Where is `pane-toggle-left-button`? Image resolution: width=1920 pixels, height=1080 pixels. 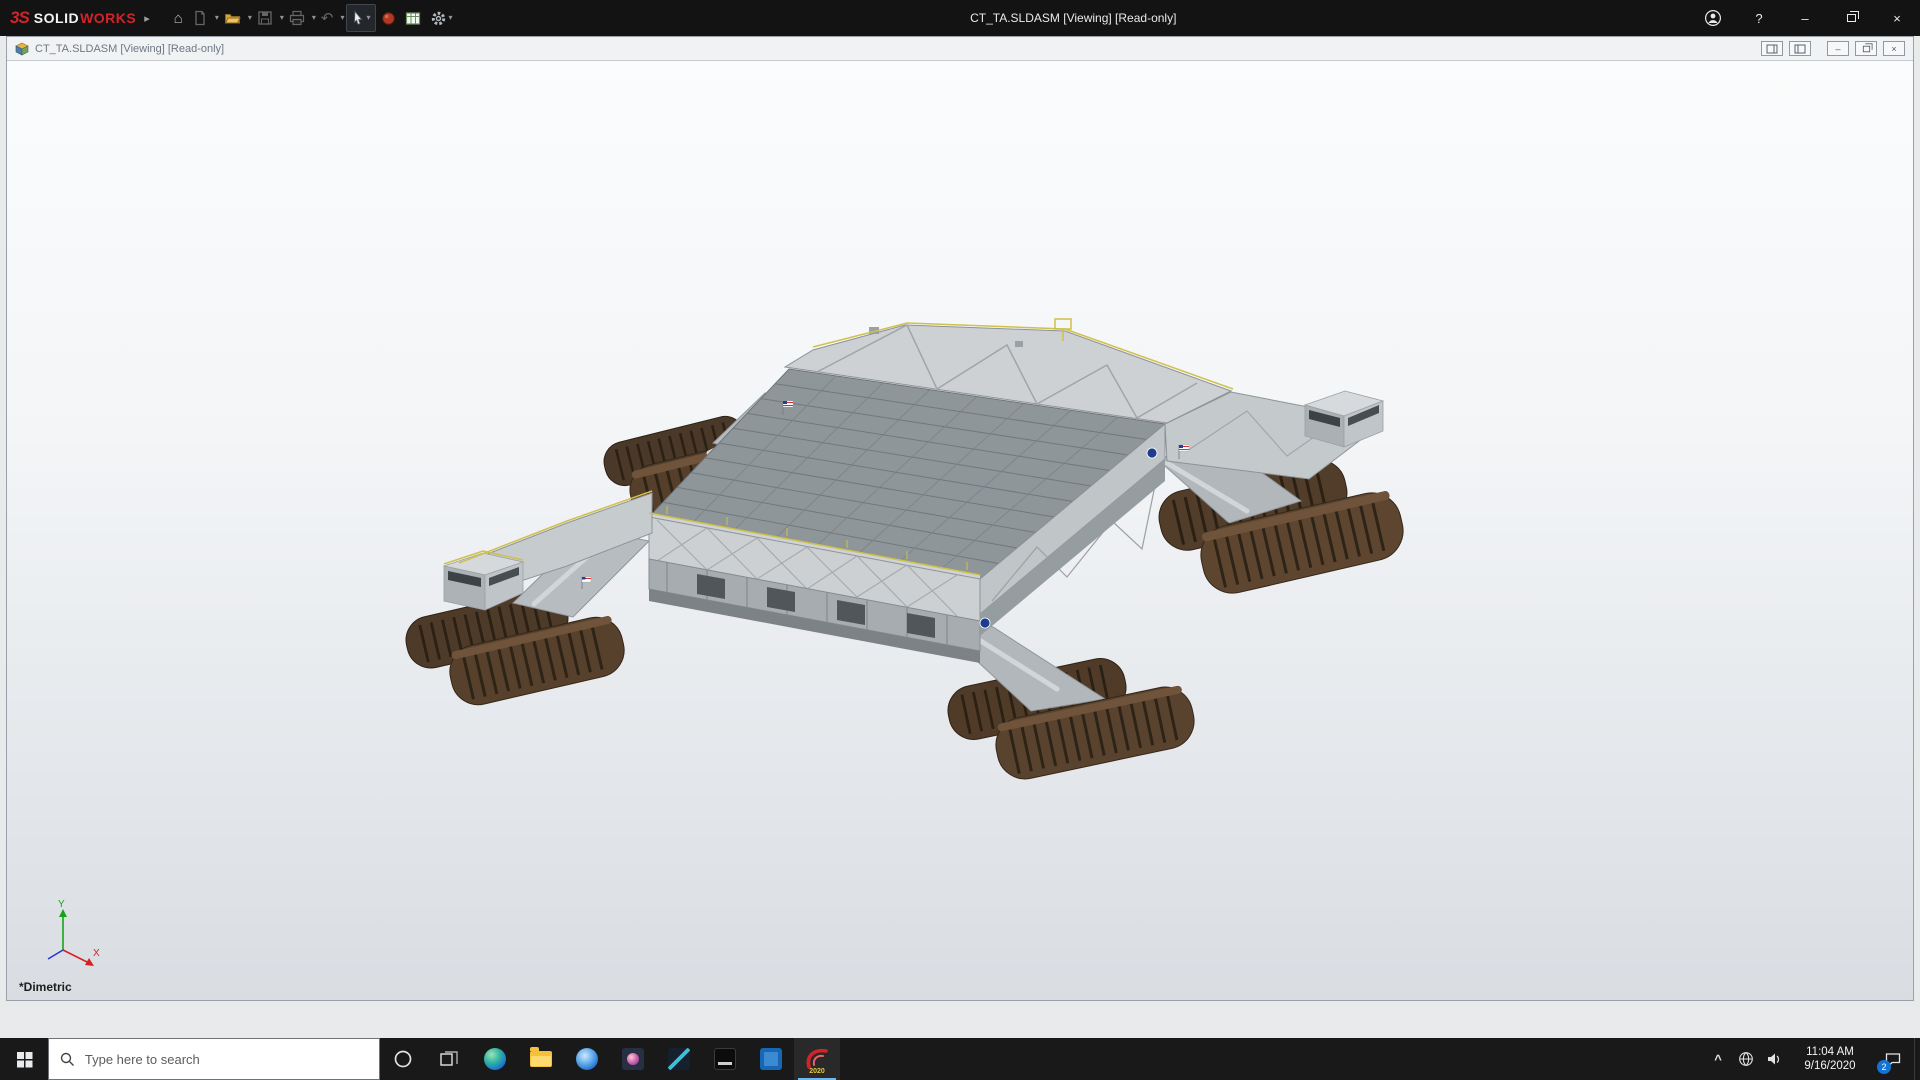 pane-toggle-left-button is located at coordinates (1772, 48).